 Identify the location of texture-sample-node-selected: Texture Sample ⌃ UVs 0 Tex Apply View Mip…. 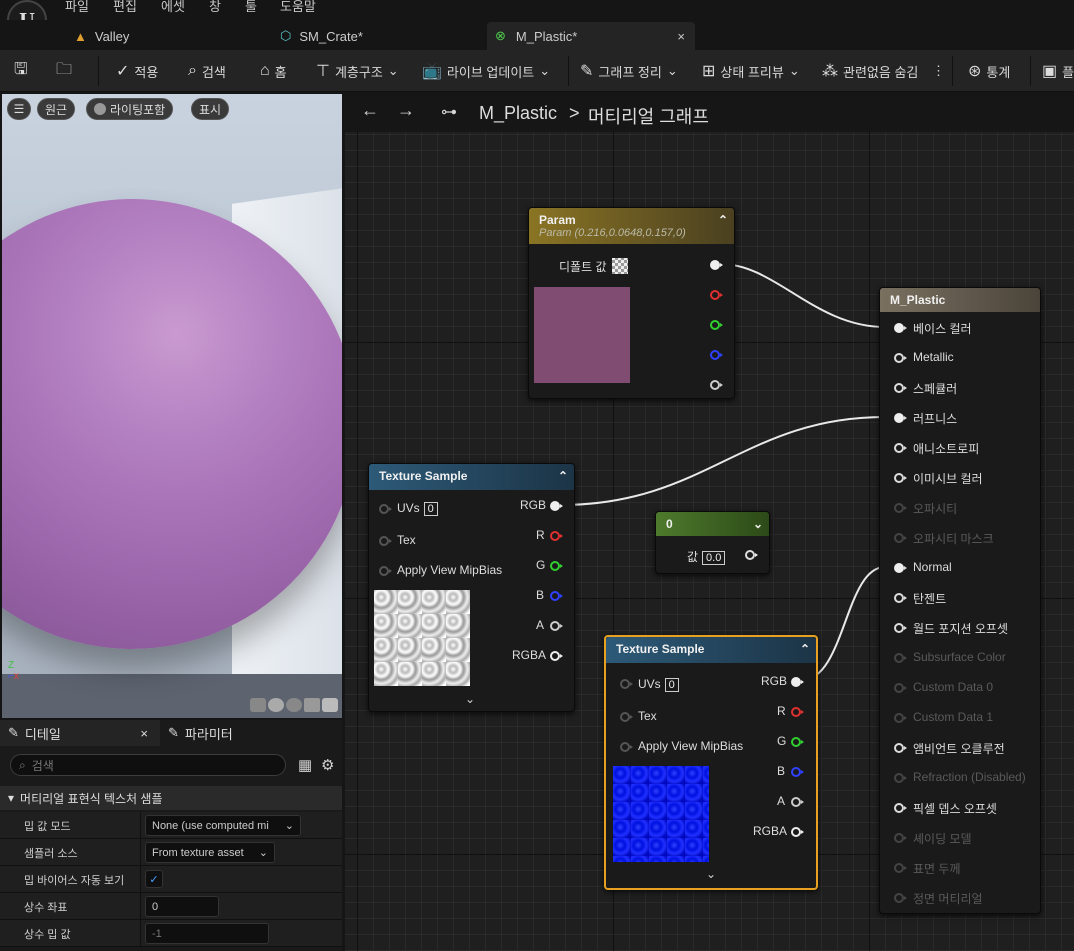
(711, 762).